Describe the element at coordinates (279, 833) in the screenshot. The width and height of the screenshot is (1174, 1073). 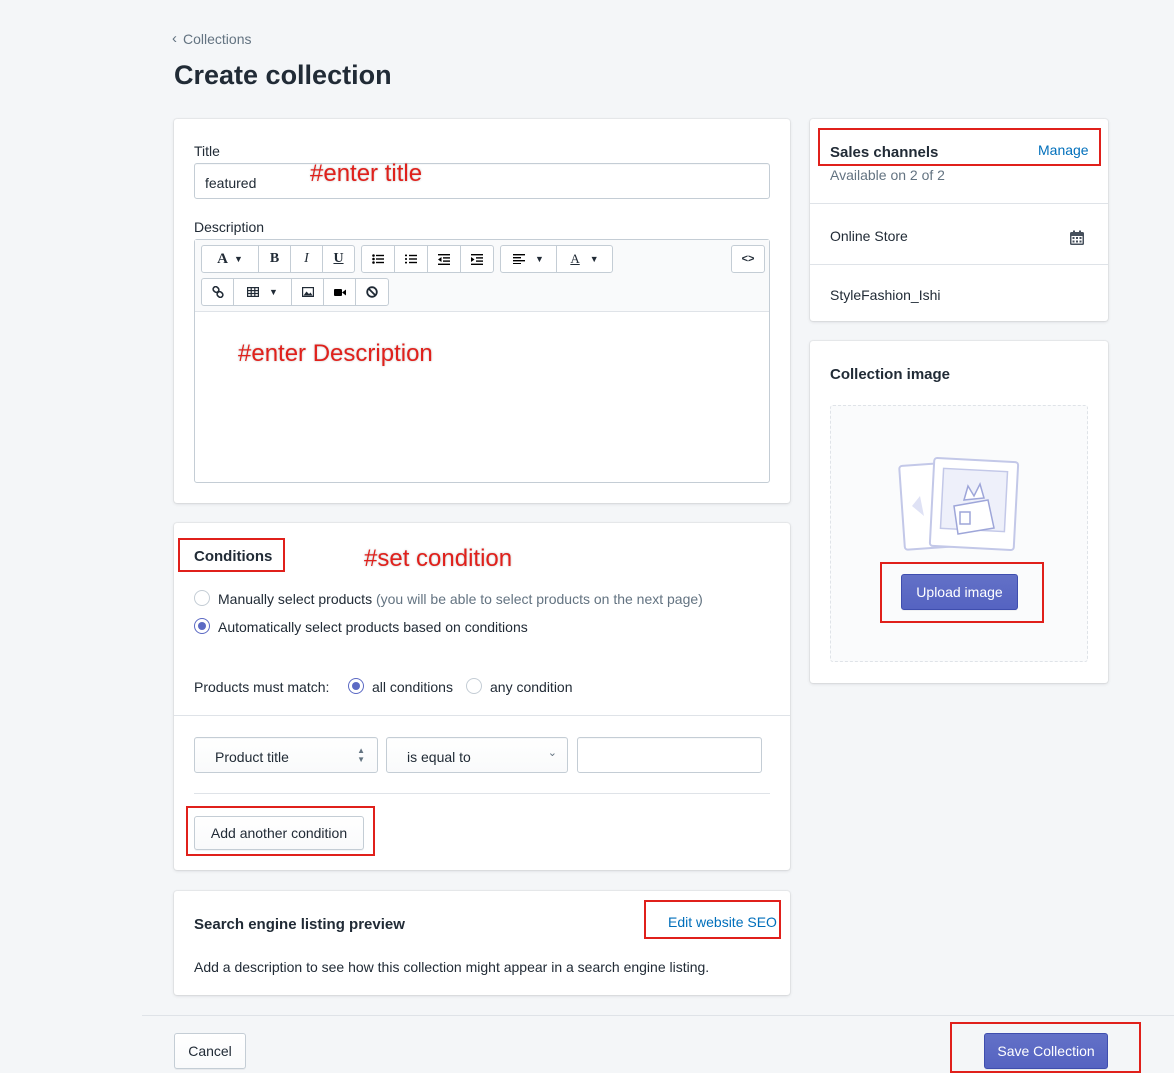
I see `add-condition-button: Add another condition` at that location.